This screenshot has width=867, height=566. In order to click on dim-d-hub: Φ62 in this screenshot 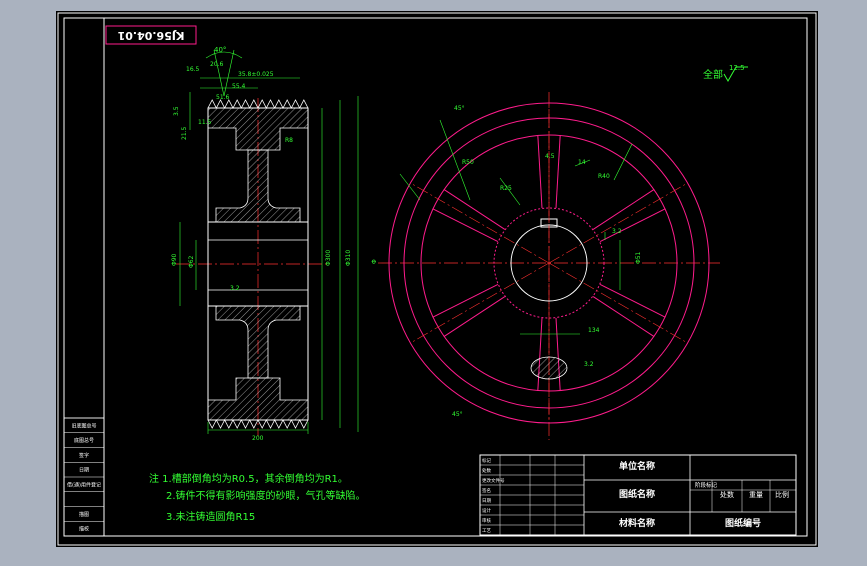, I will do `click(191, 261)`.